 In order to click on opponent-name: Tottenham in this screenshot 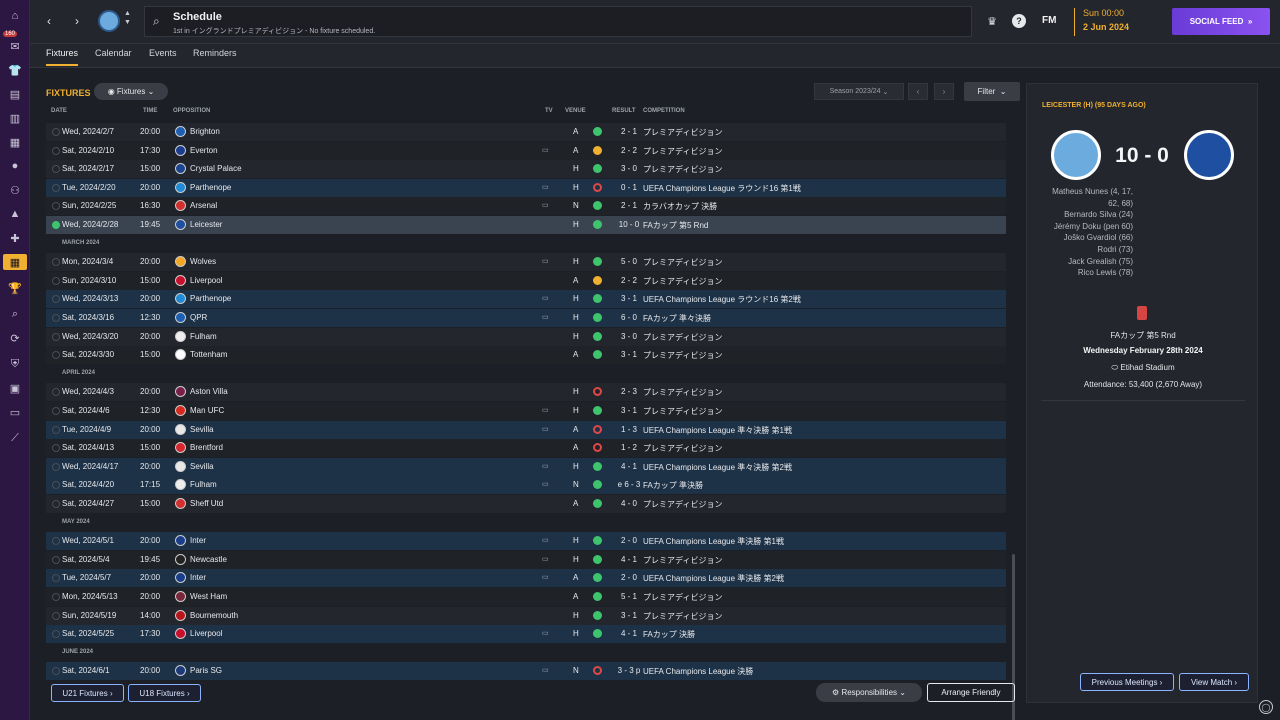, I will do `click(208, 354)`.